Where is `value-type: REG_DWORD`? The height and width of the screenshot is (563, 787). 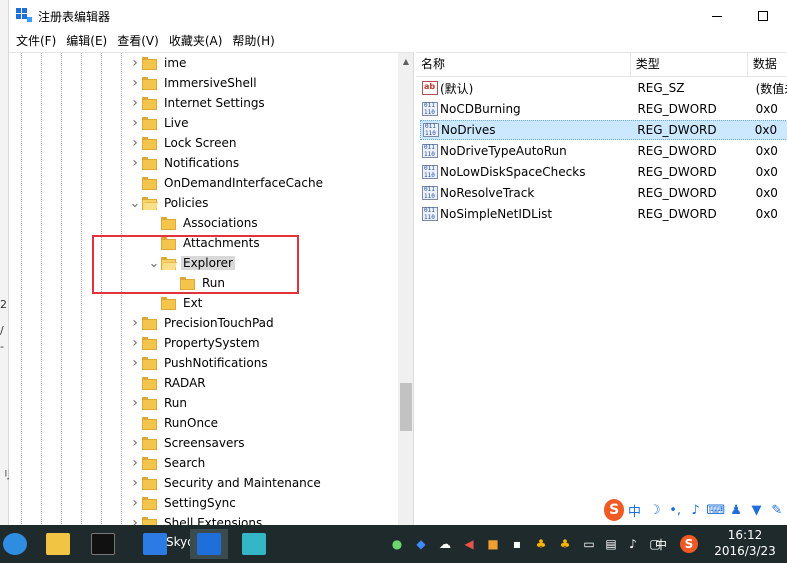 value-type: REG_DWORD is located at coordinates (677, 130).